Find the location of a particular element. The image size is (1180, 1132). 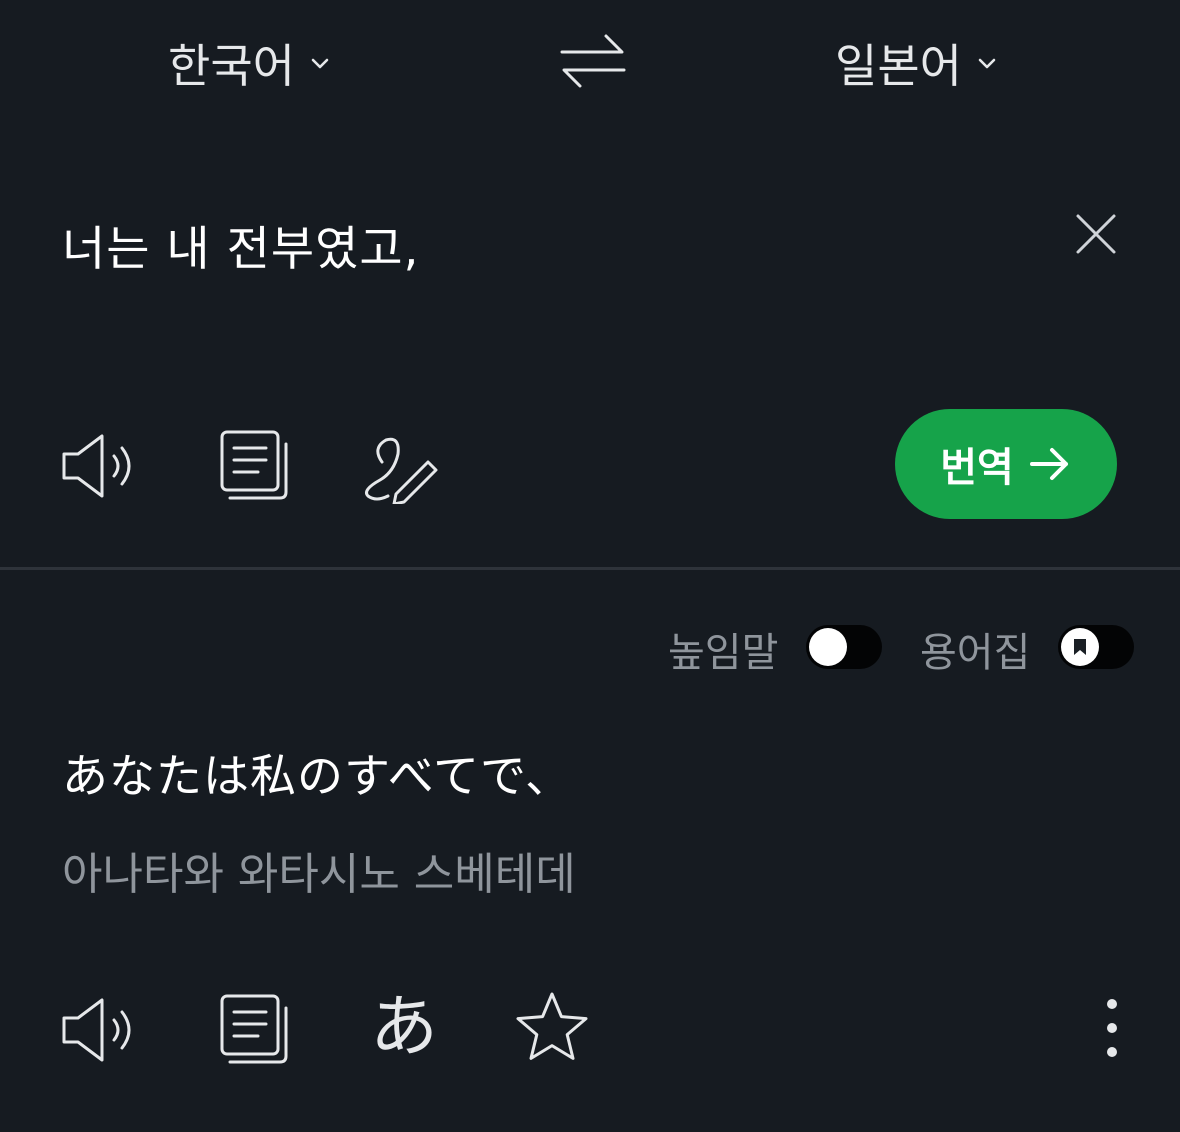

swap-arrows-icon is located at coordinates (593, 61).